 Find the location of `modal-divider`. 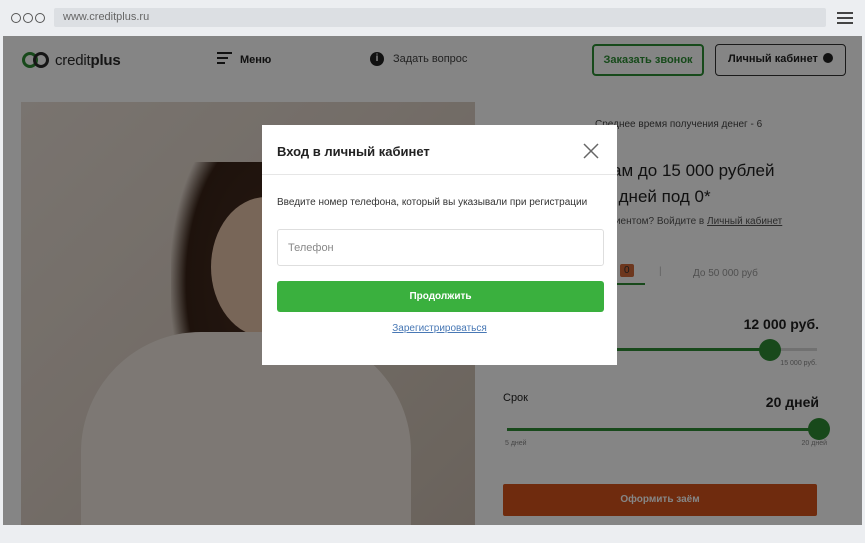

modal-divider is located at coordinates (439, 174).